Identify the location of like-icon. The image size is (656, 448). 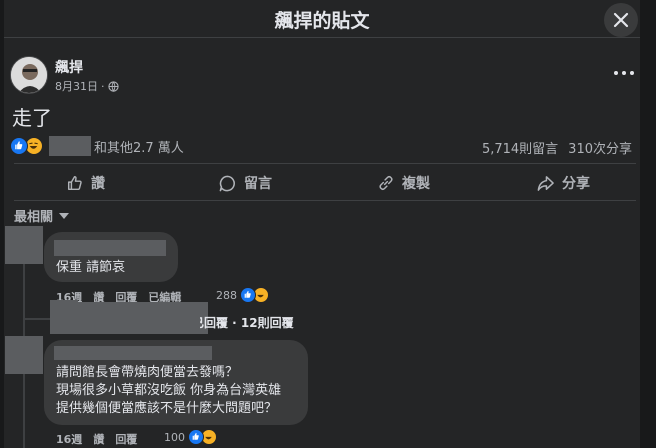
(74, 183).